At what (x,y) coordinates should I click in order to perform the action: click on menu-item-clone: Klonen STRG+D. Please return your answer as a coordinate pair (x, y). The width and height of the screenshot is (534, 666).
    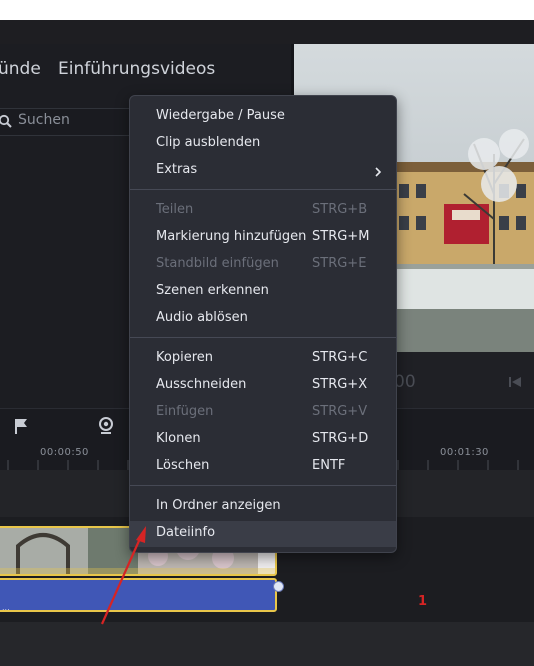
    Looking at the image, I should click on (263, 440).